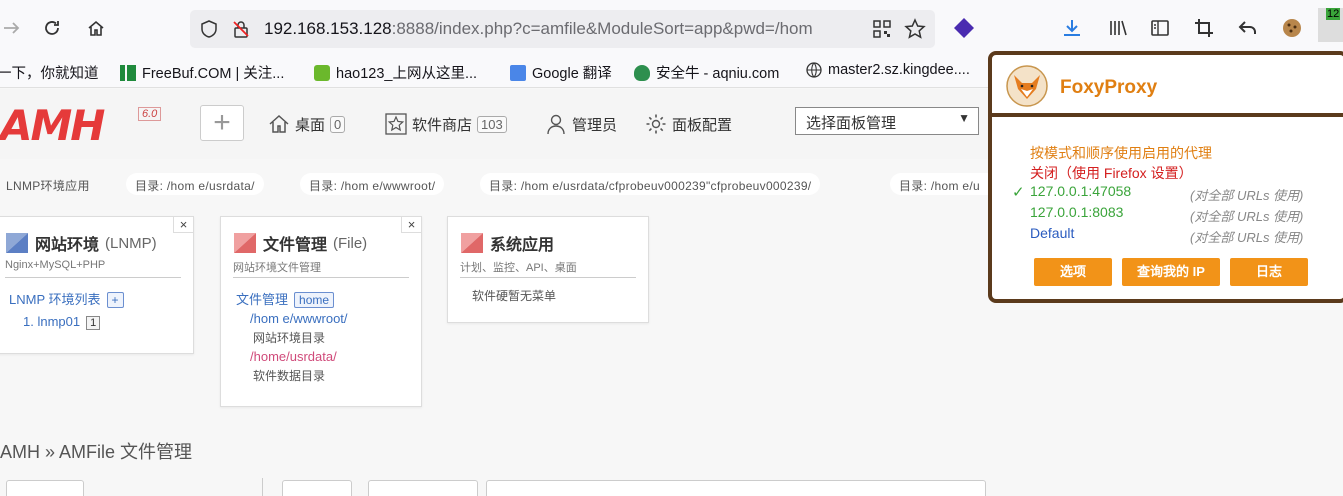  What do you see at coordinates (442, 125) in the screenshot?
I see `nav-app-store-label: 软件商店` at bounding box center [442, 125].